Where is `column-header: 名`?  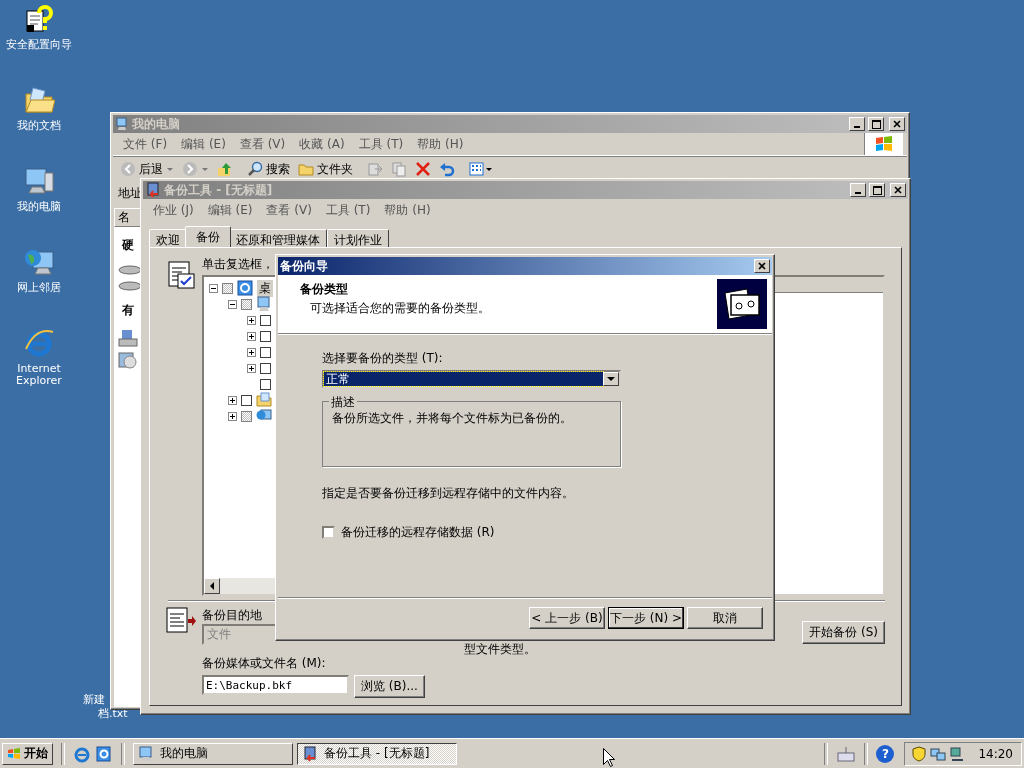 column-header: 名 is located at coordinates (127, 217).